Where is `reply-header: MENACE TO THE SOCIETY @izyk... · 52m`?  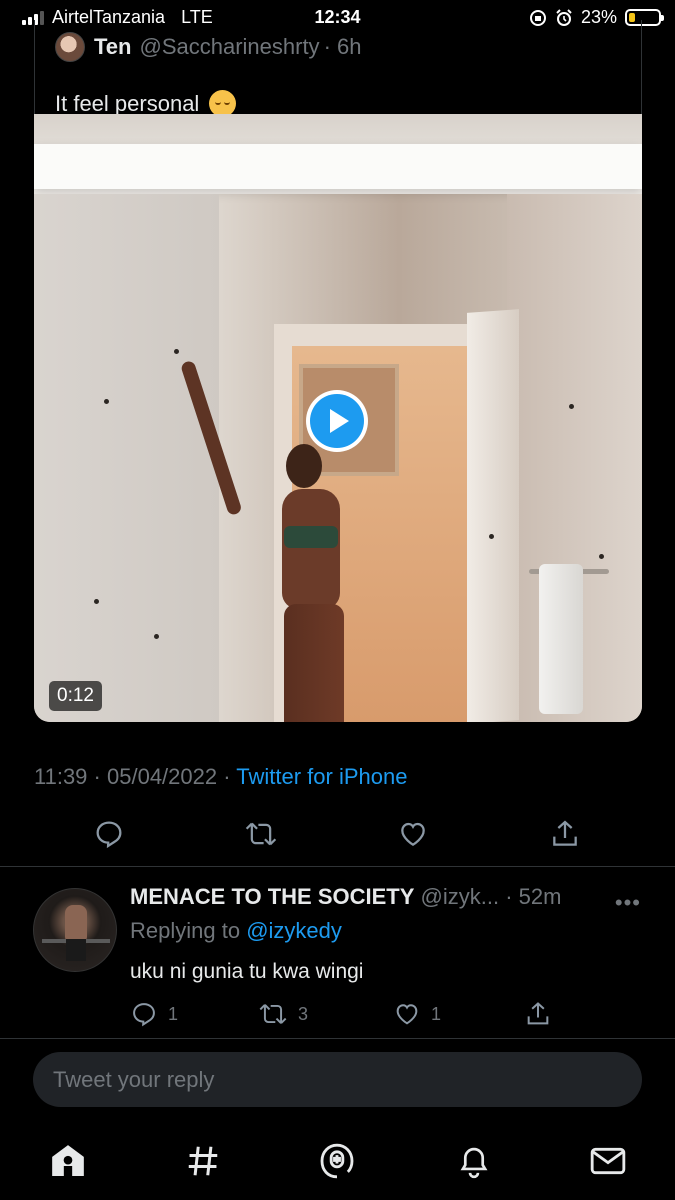
reply-header: MENACE TO THE SOCIETY @izyk... · 52m is located at coordinates (345, 897).